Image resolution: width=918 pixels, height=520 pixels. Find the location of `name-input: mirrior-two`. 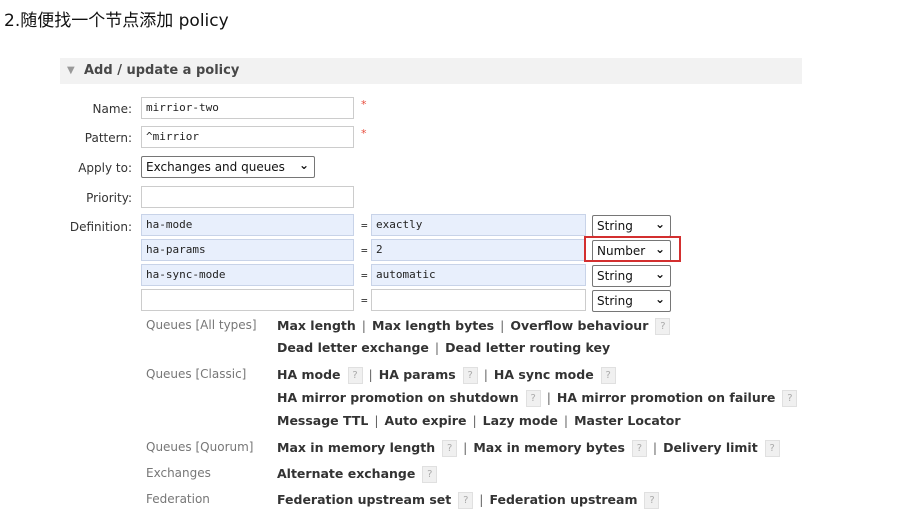

name-input: mirrior-two is located at coordinates (247, 108).